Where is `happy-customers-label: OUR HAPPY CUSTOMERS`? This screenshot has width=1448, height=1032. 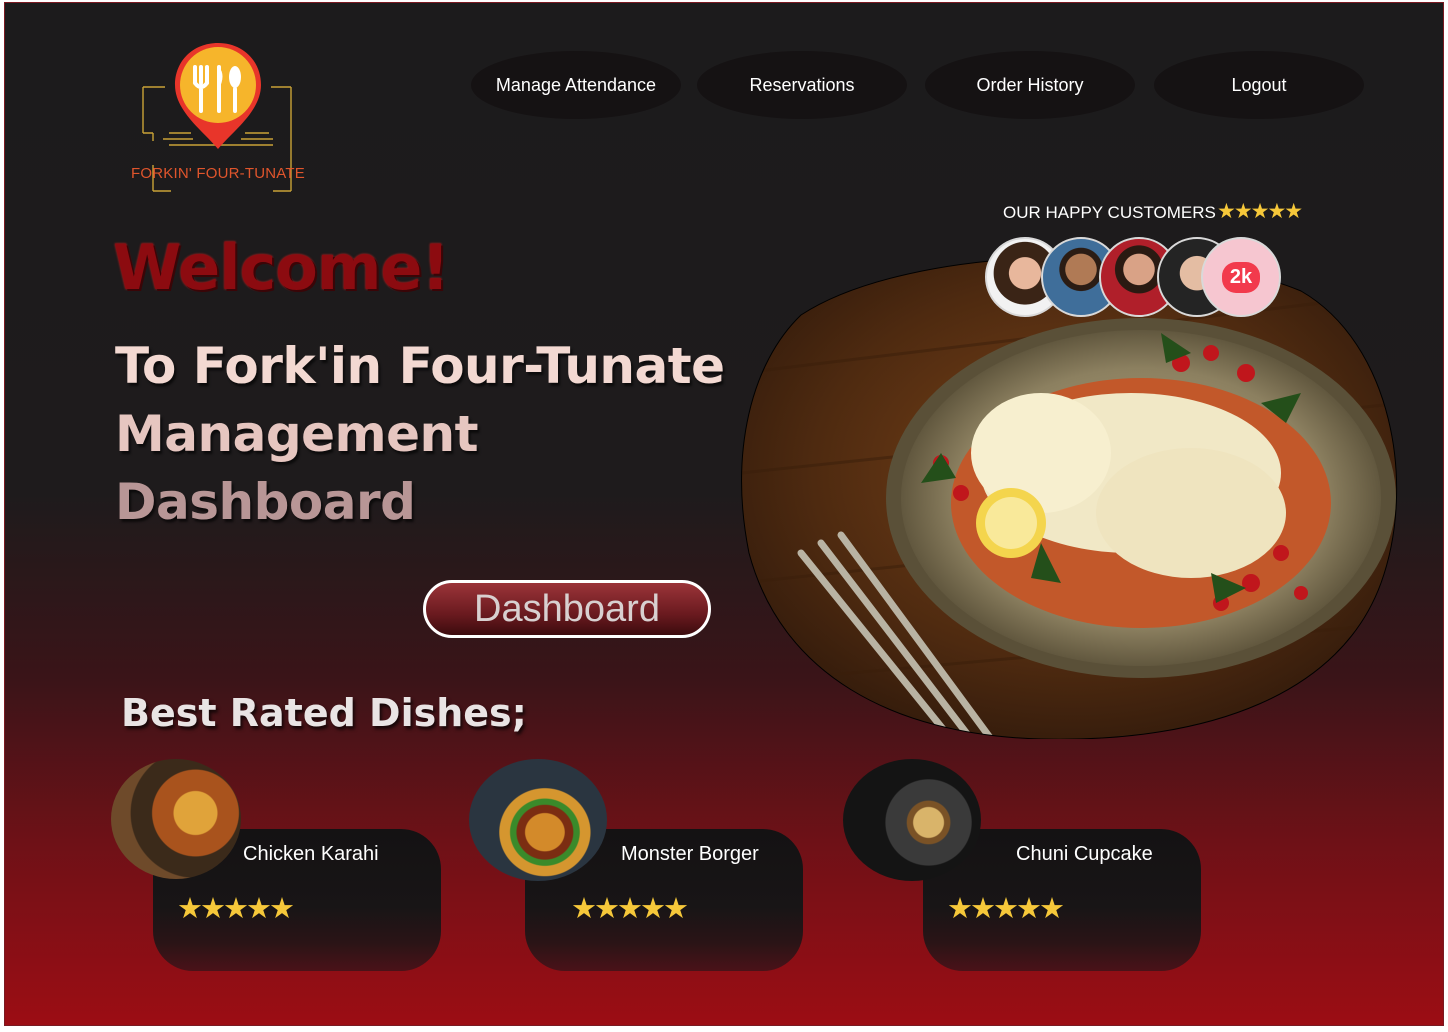
happy-customers-label: OUR HAPPY CUSTOMERS is located at coordinates (1109, 212).